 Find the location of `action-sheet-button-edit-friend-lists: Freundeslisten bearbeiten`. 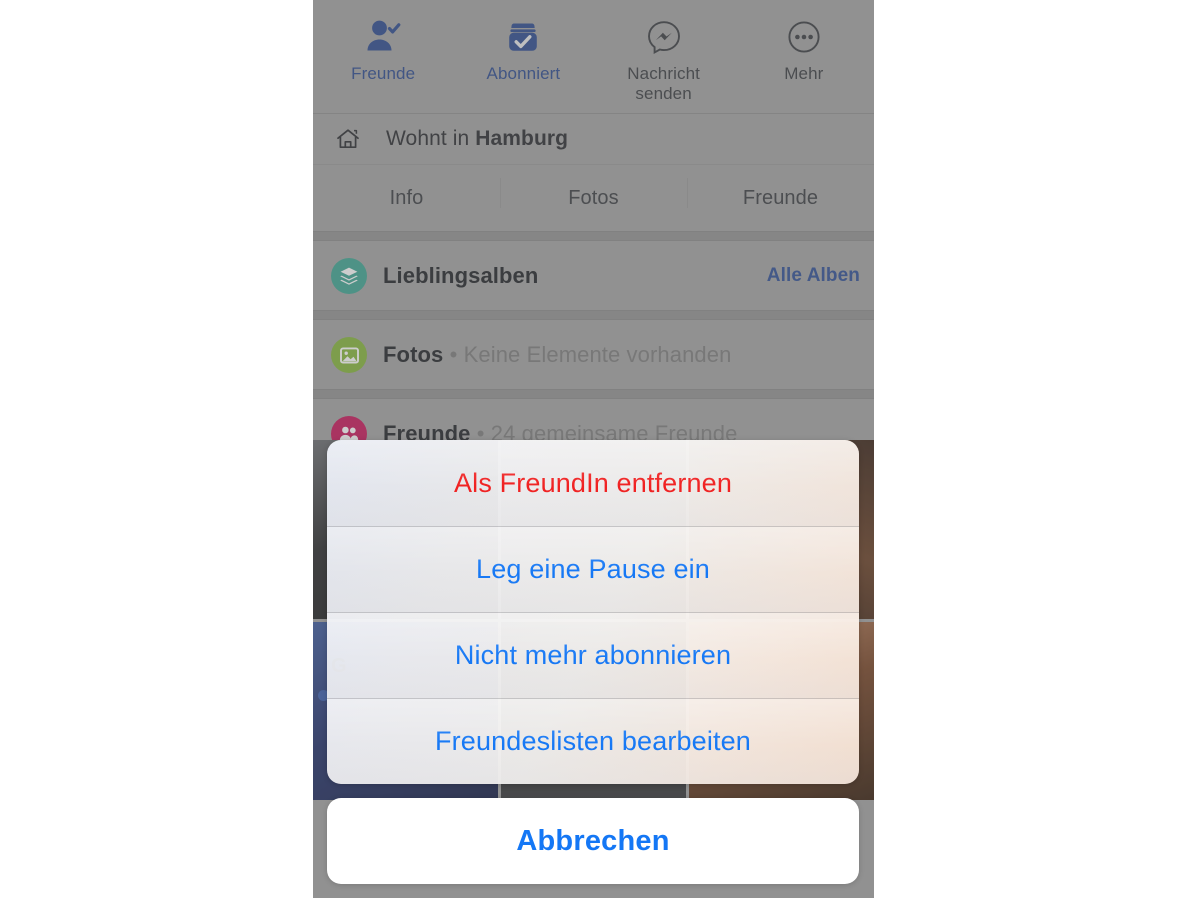

action-sheet-button-edit-friend-lists: Freundeslisten bearbeiten is located at coordinates (593, 741).